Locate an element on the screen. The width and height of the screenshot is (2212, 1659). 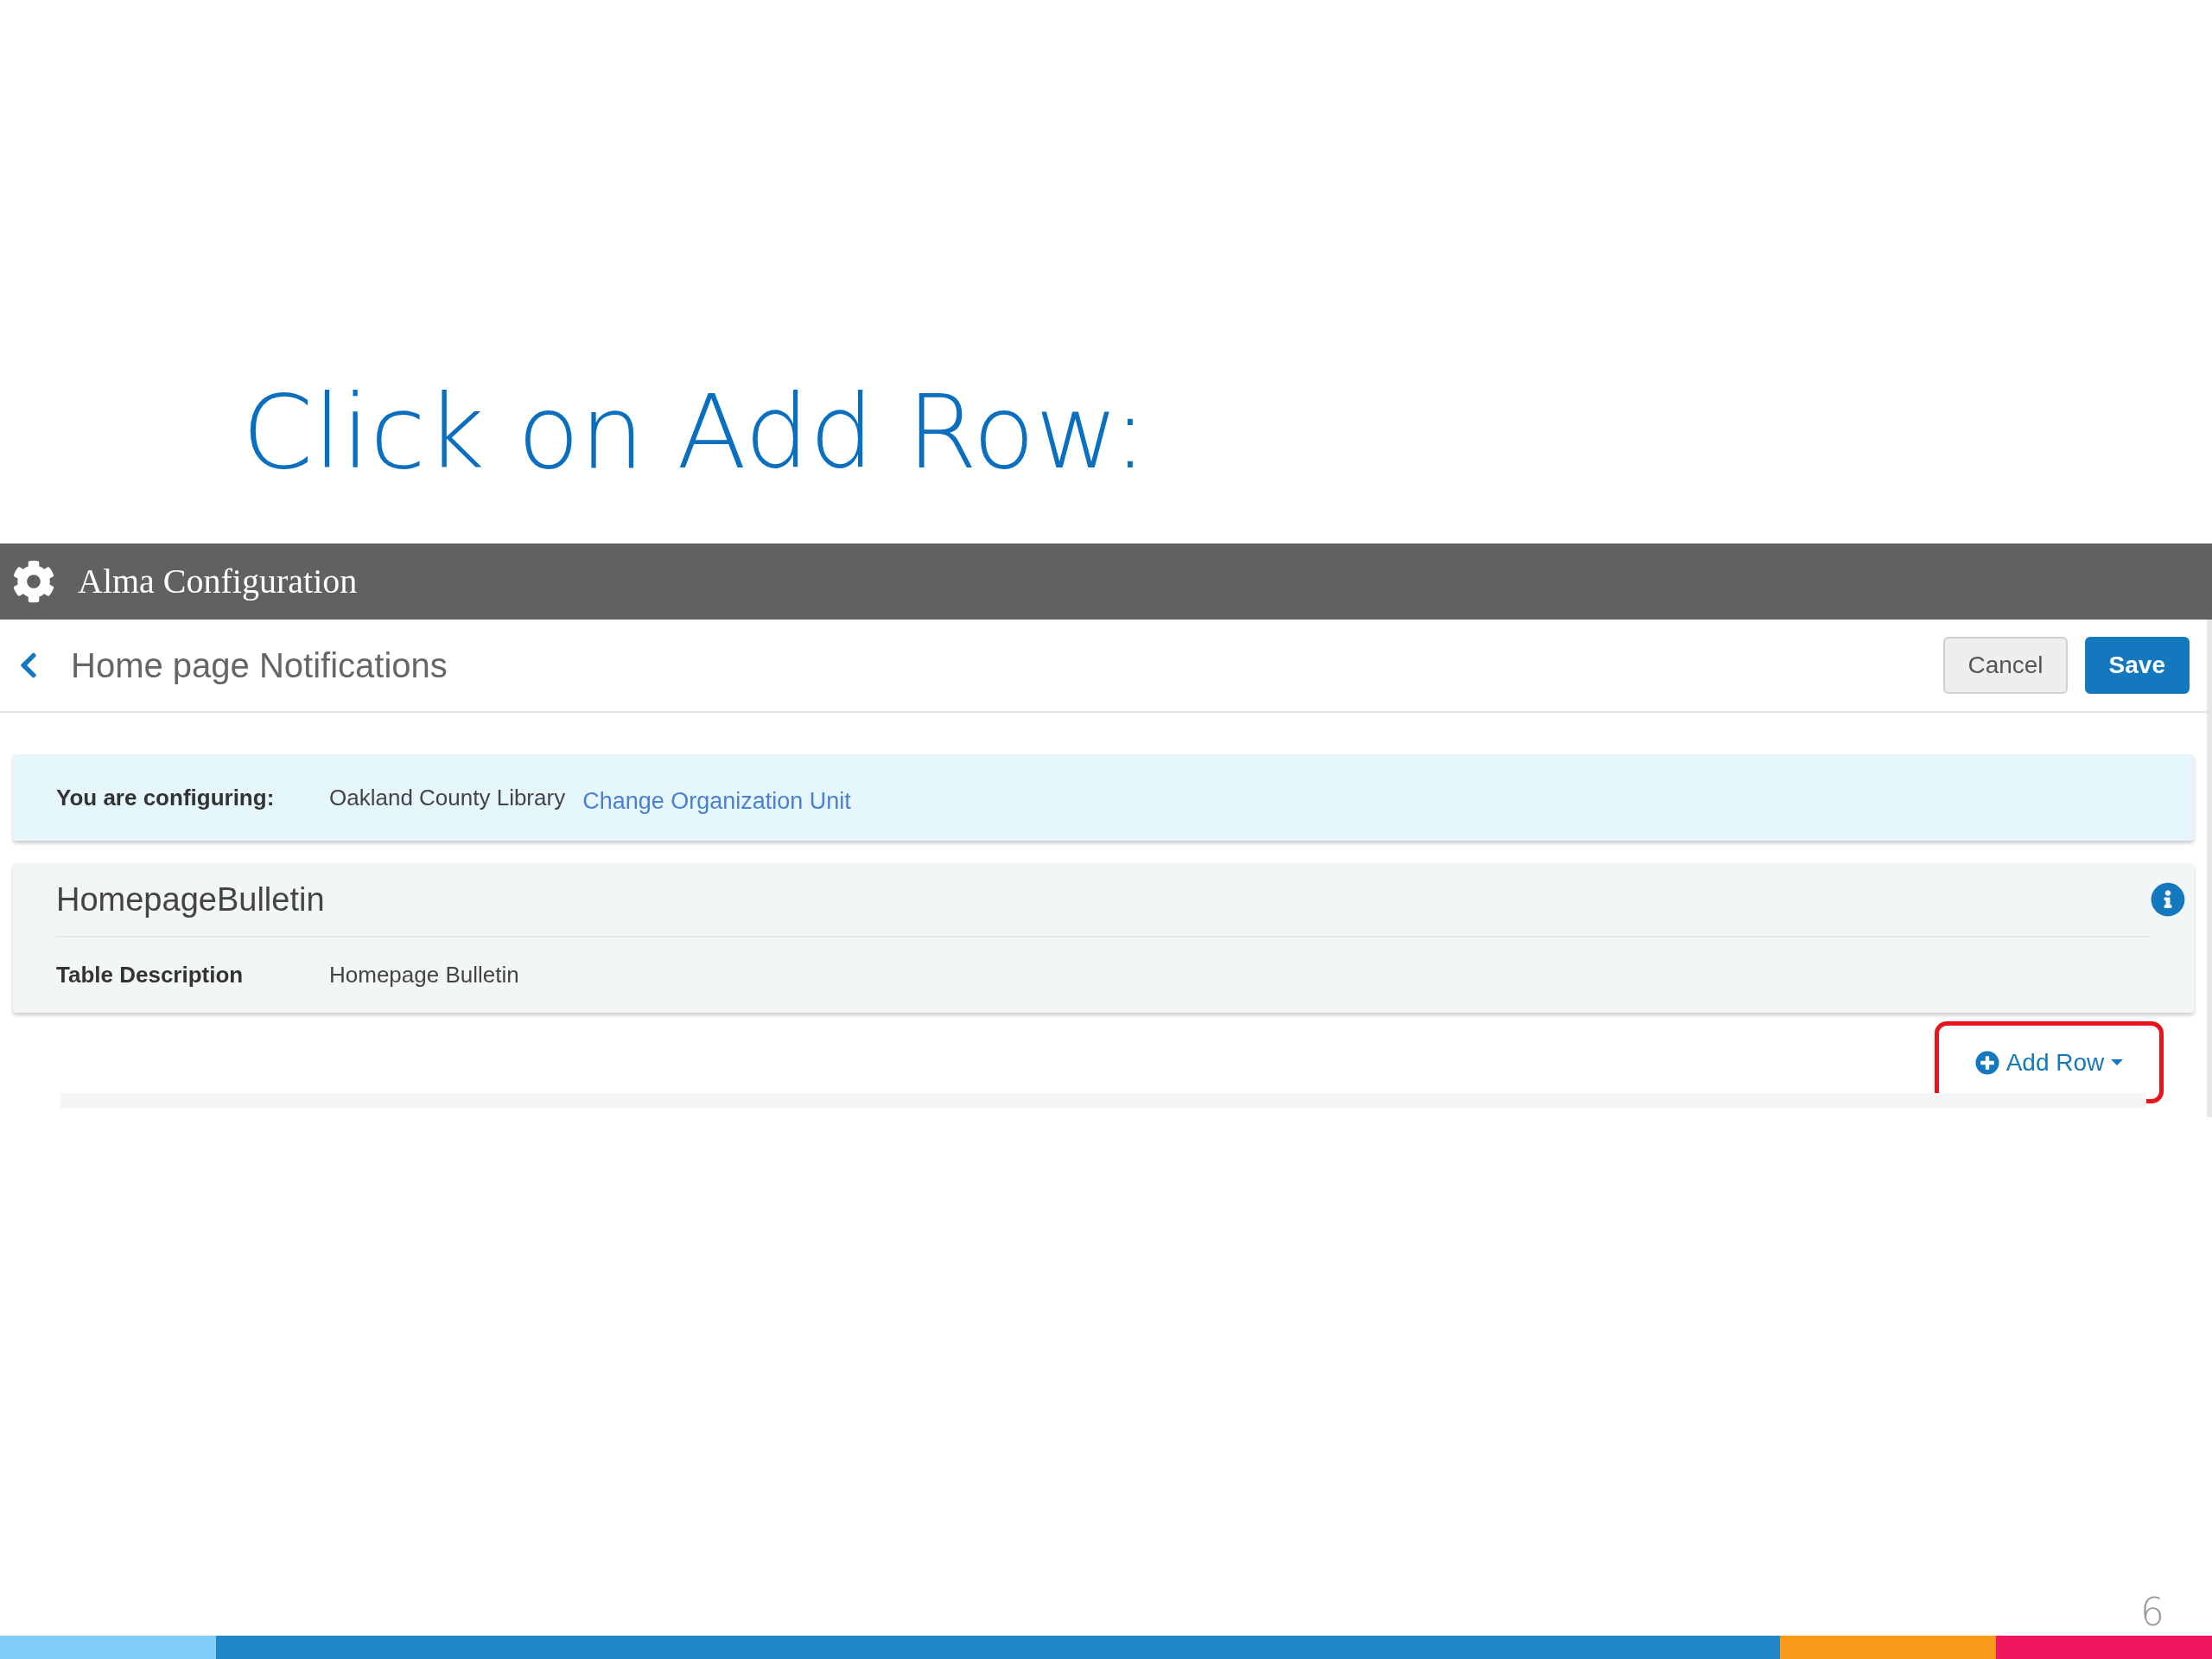
info-icon is located at coordinates (2168, 900).